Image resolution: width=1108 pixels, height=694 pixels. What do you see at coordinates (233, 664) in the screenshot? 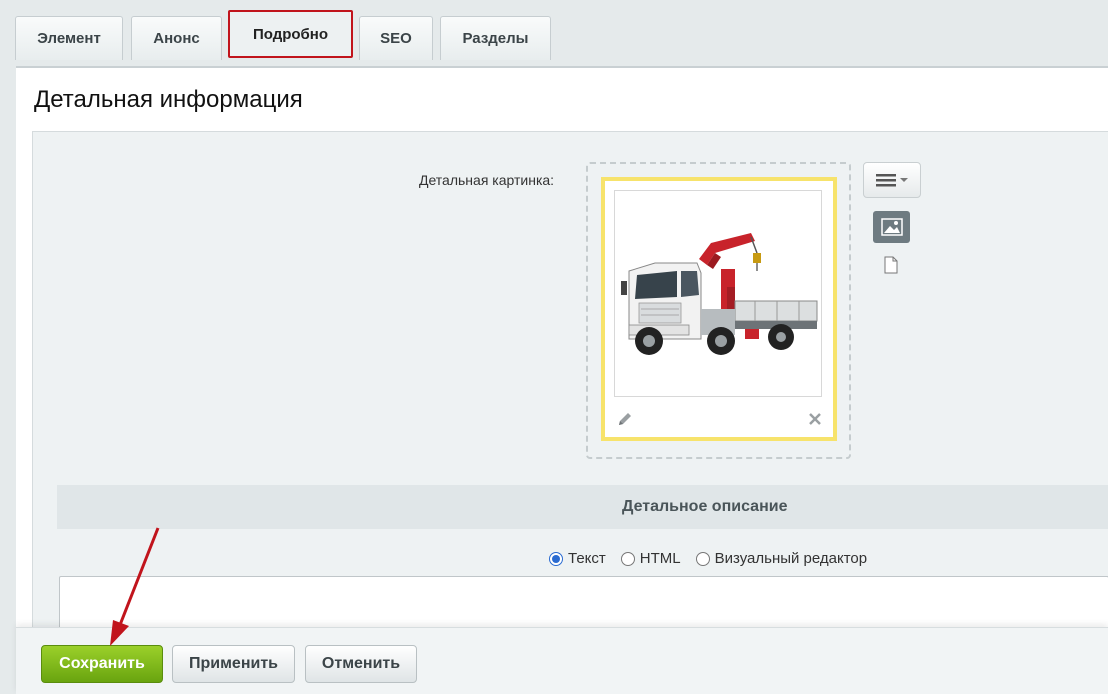
I see `apply-button: Применить` at bounding box center [233, 664].